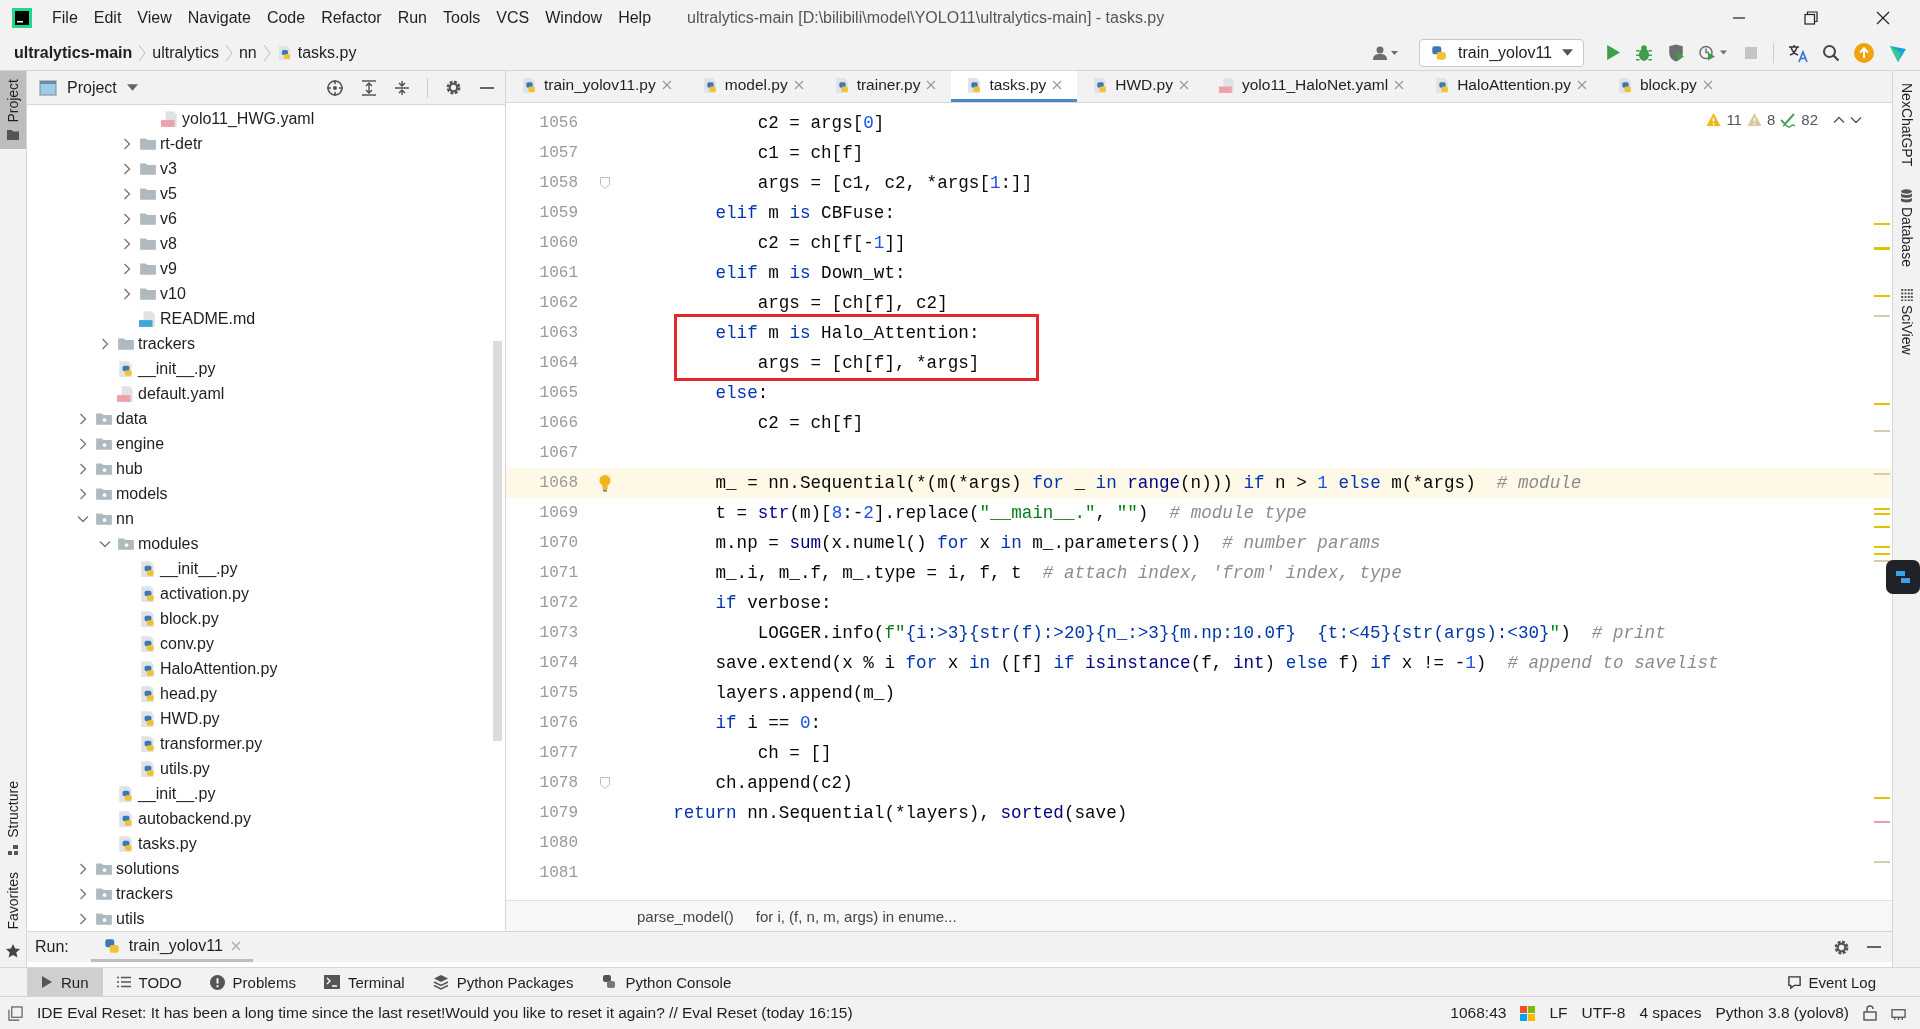 The width and height of the screenshot is (1920, 1029). Describe the element at coordinates (635, 17) in the screenshot. I see `menu-item: Help` at that location.